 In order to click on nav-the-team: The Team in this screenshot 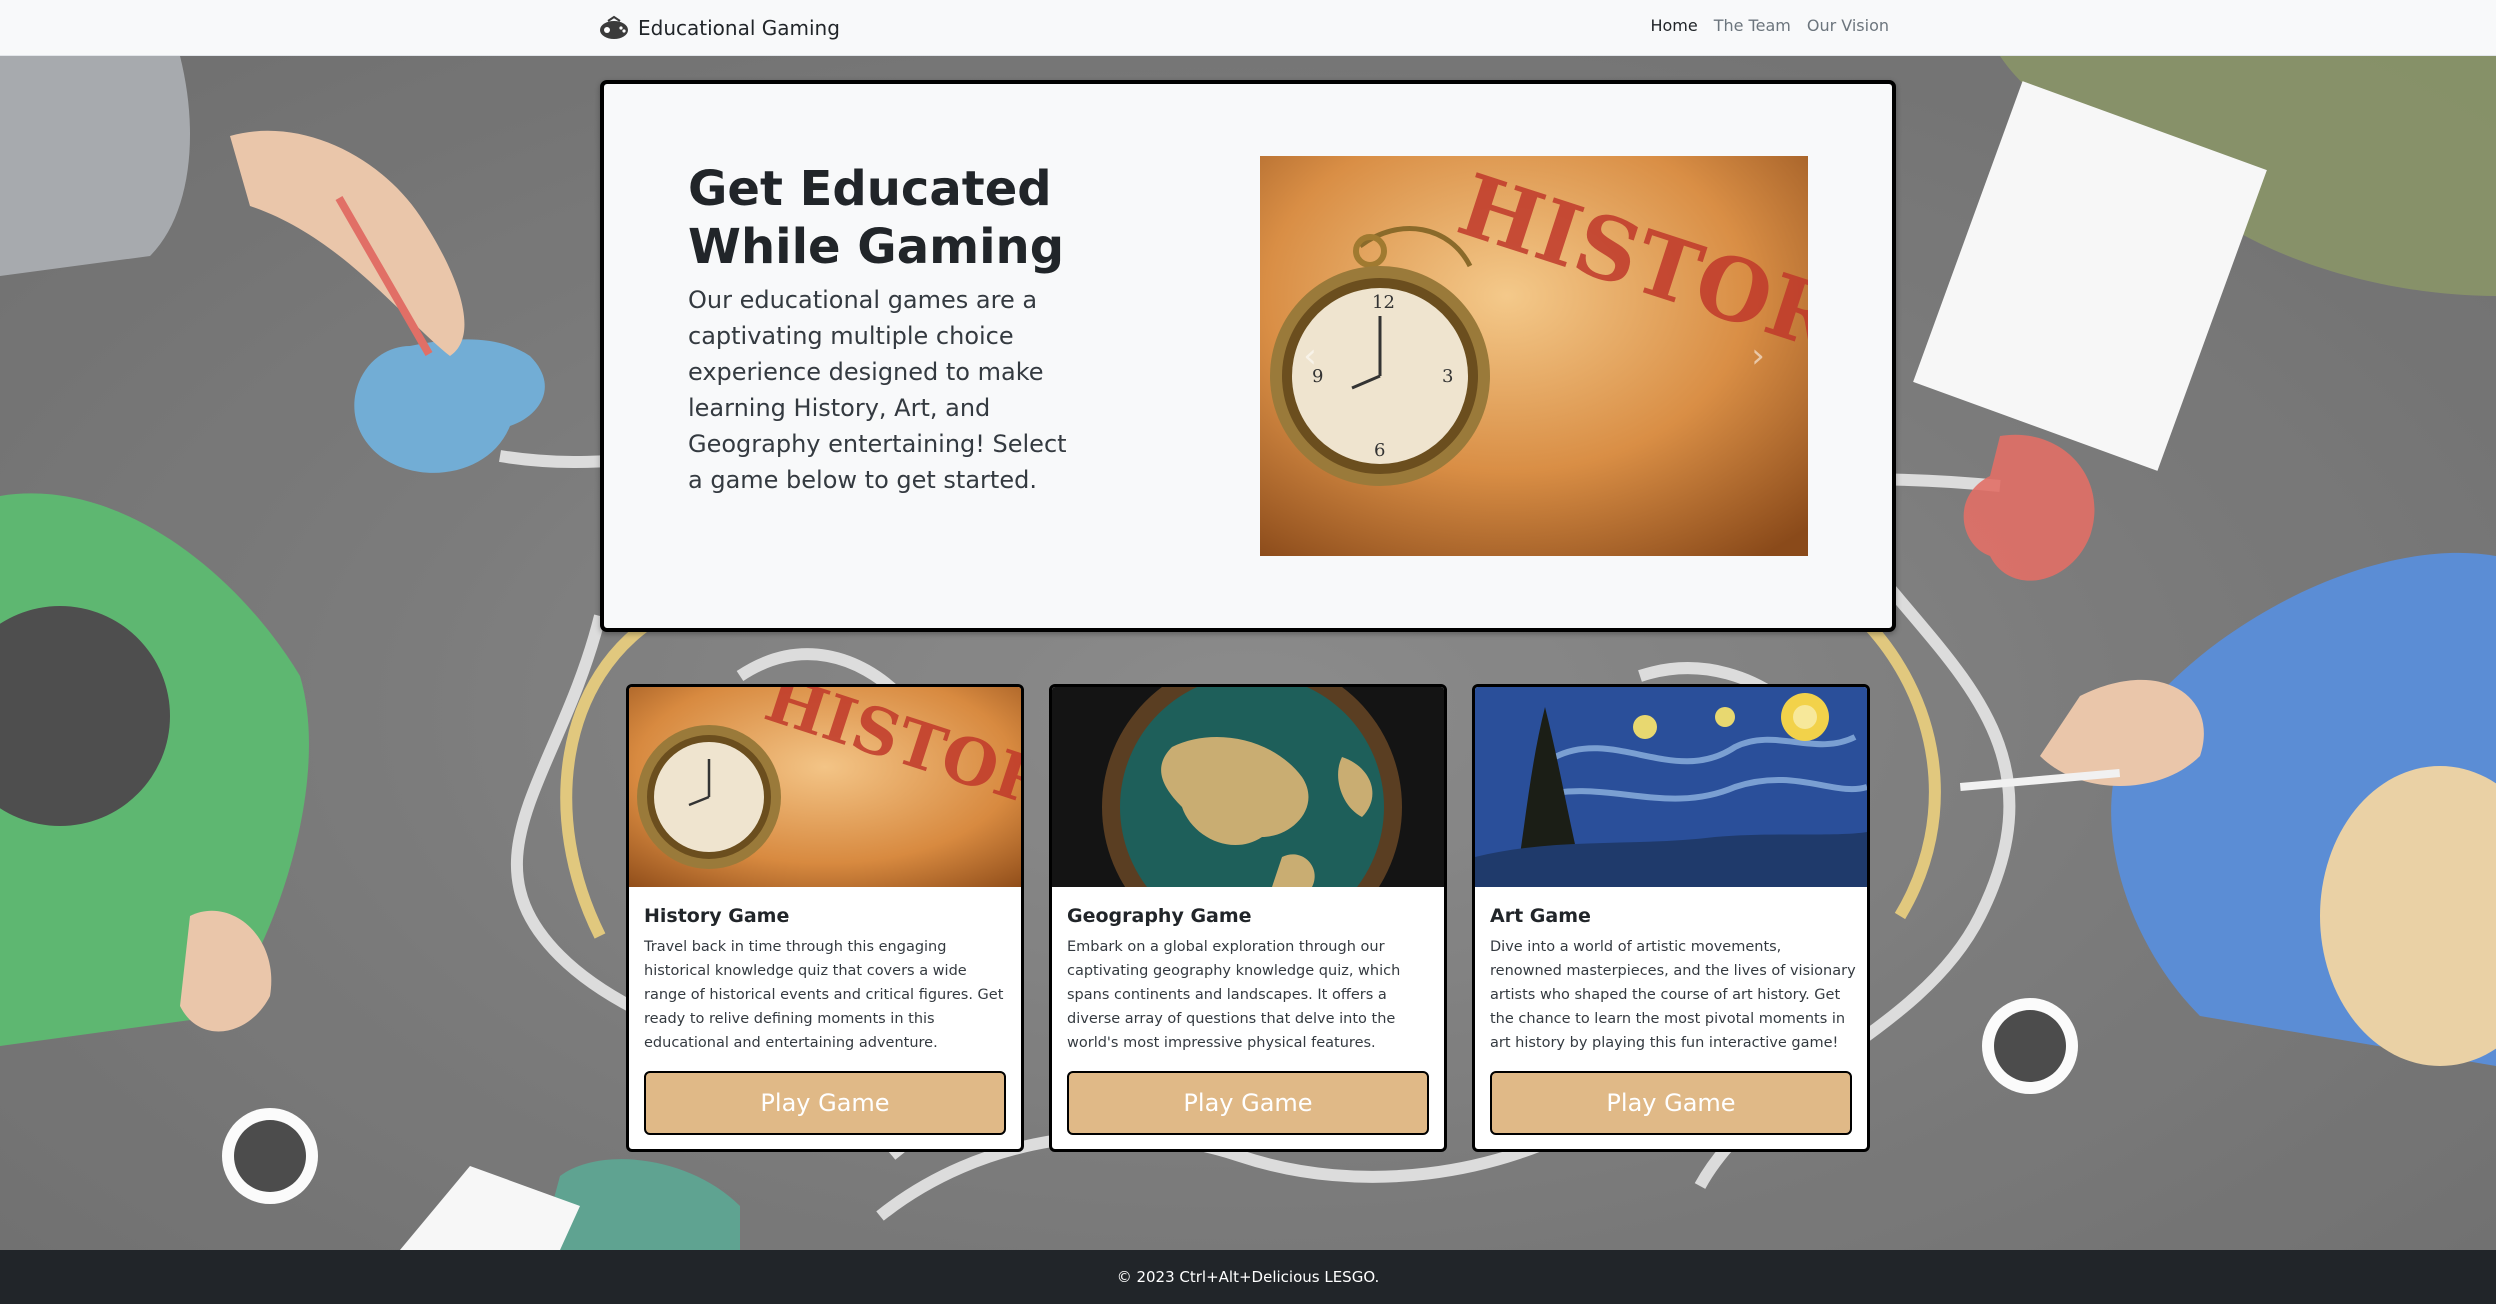, I will do `click(1752, 25)`.